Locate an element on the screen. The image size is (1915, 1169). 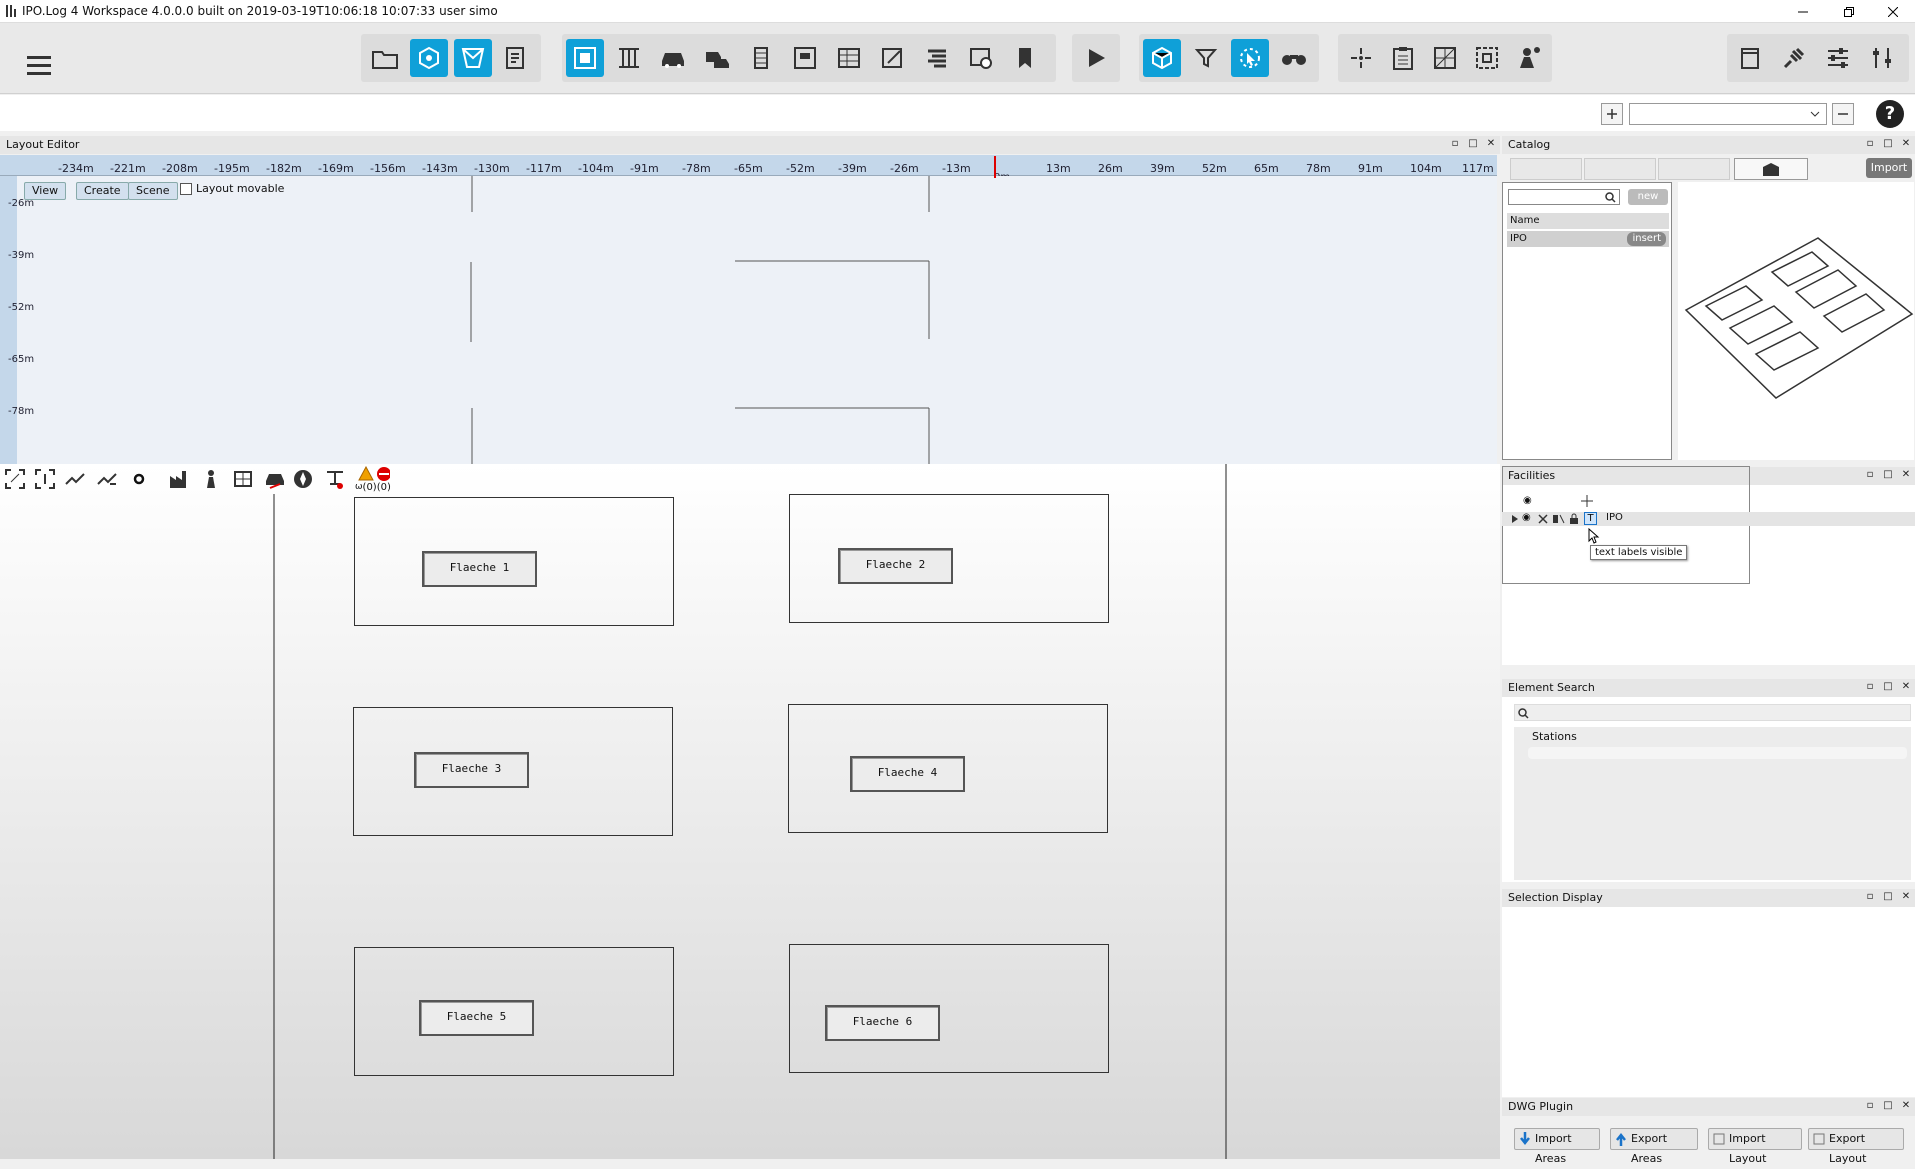
import-areas-button: Import Areas is located at coordinates (1557, 1146).